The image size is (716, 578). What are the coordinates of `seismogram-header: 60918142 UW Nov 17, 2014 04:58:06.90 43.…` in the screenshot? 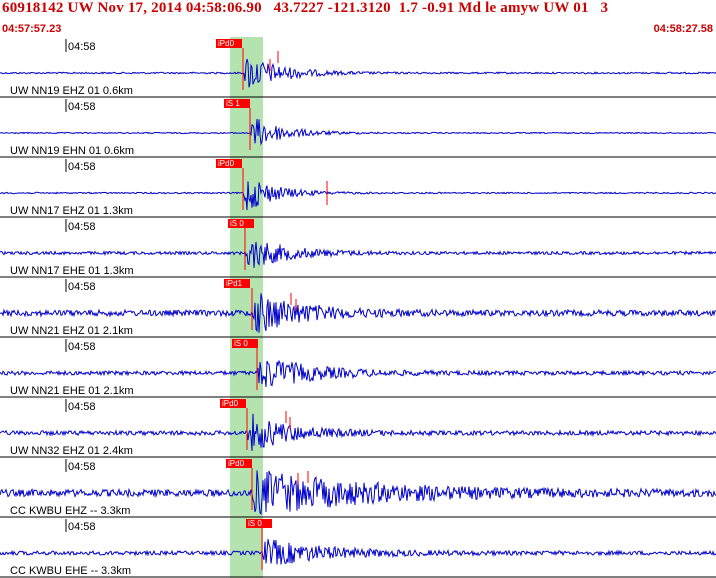 It's located at (358, 18).